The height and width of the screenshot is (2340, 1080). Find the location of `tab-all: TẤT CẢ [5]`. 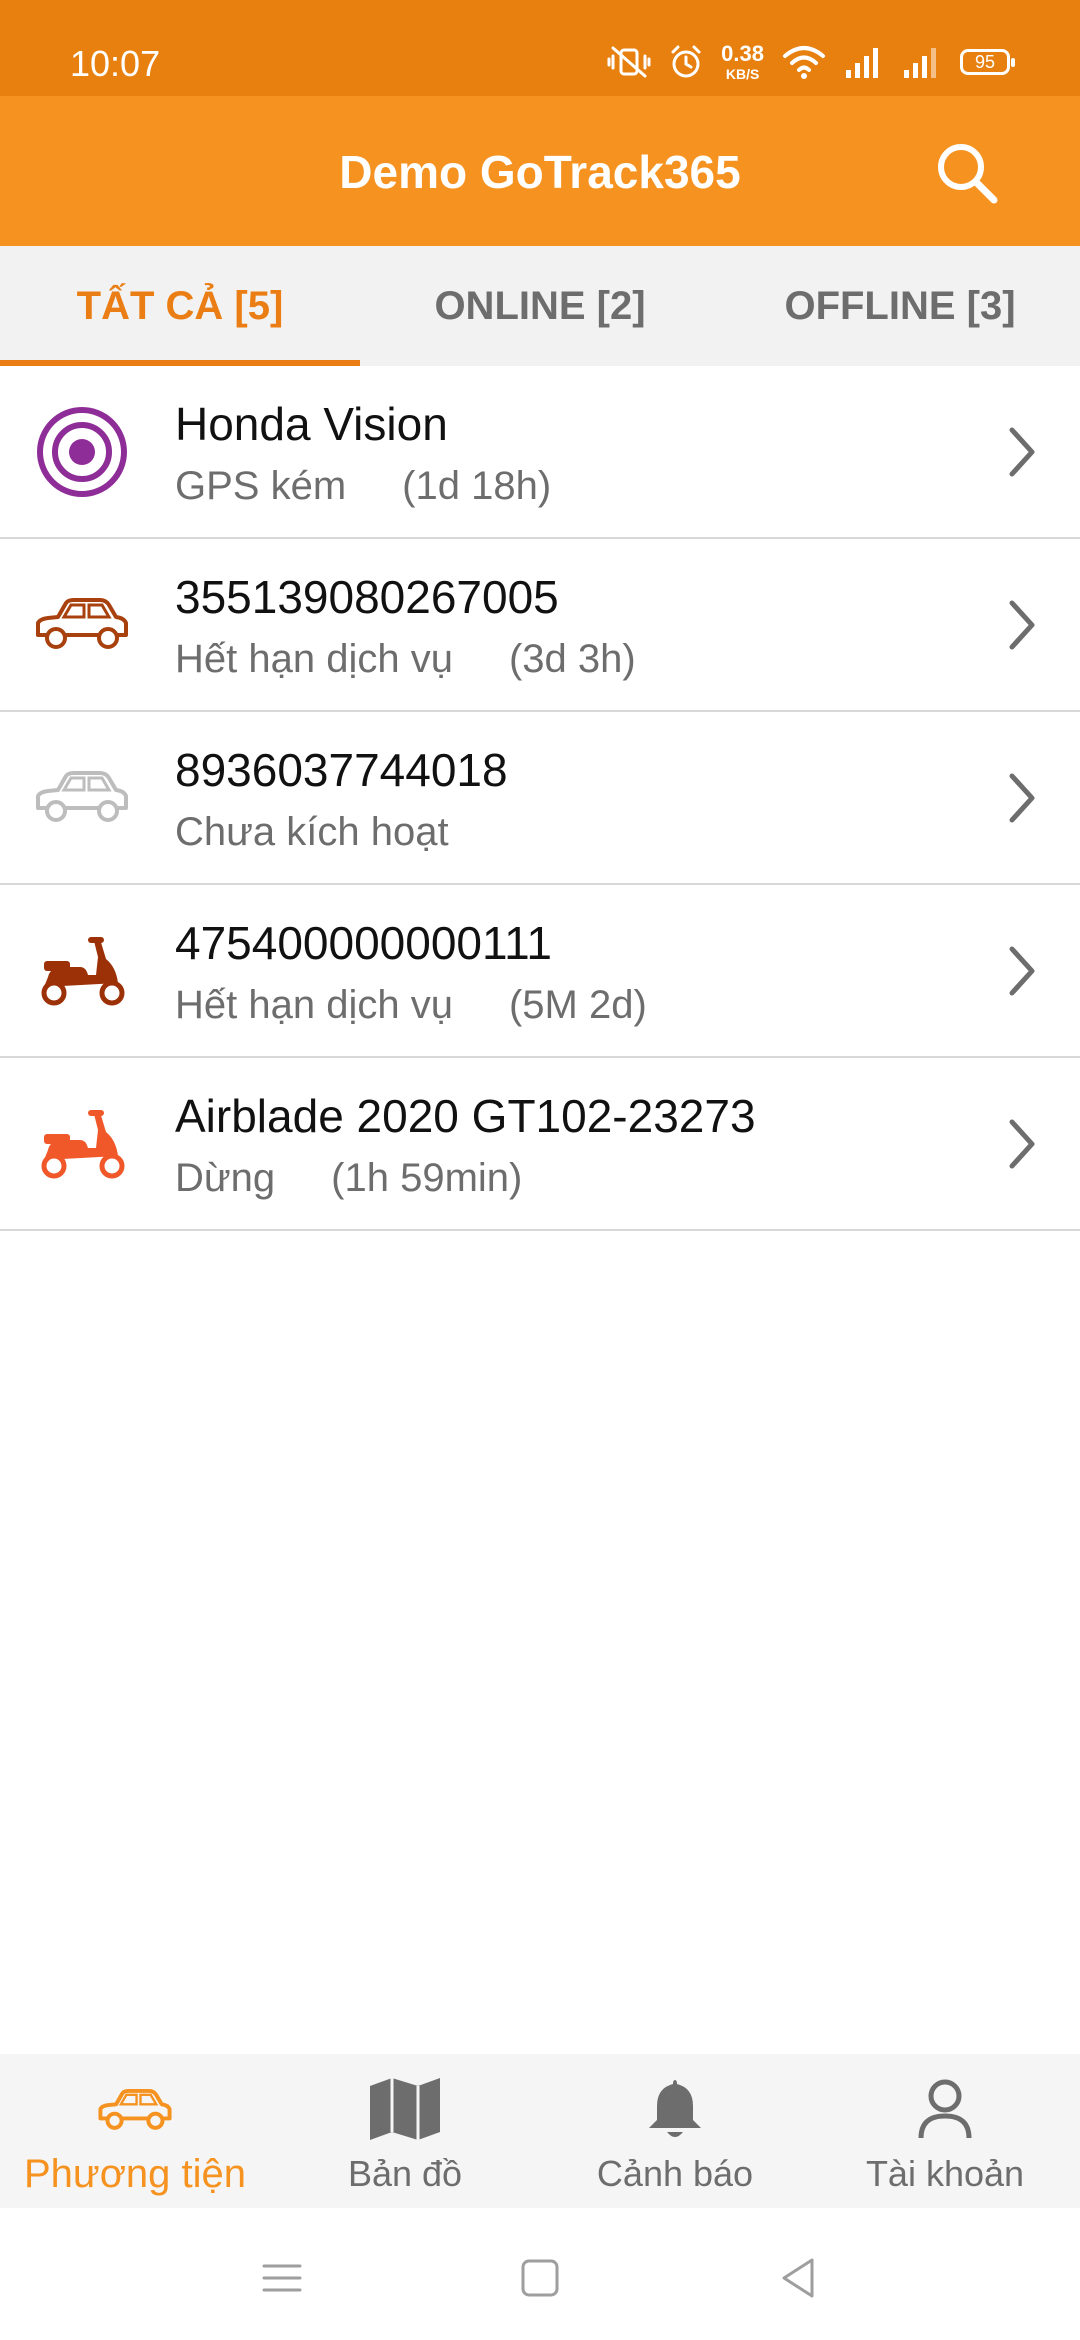

tab-all: TẤT CẢ [5] is located at coordinates (180, 306).